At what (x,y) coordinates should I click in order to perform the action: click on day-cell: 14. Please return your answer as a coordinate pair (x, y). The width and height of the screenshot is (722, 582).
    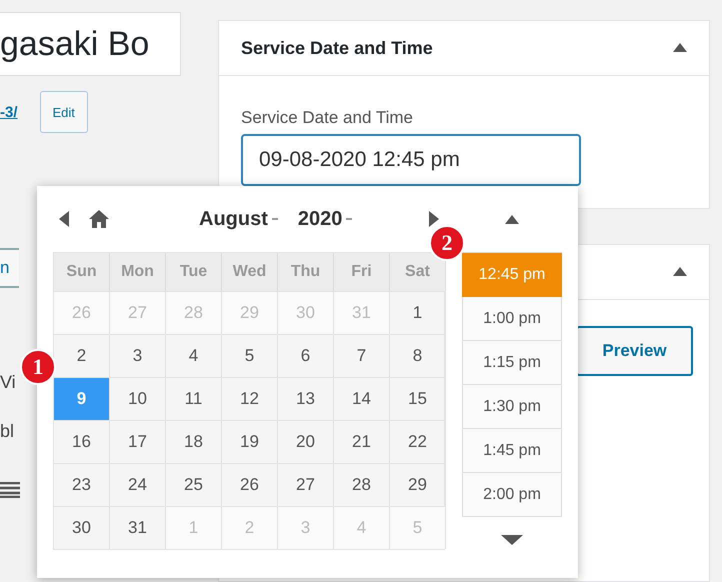
    Looking at the image, I should click on (362, 398).